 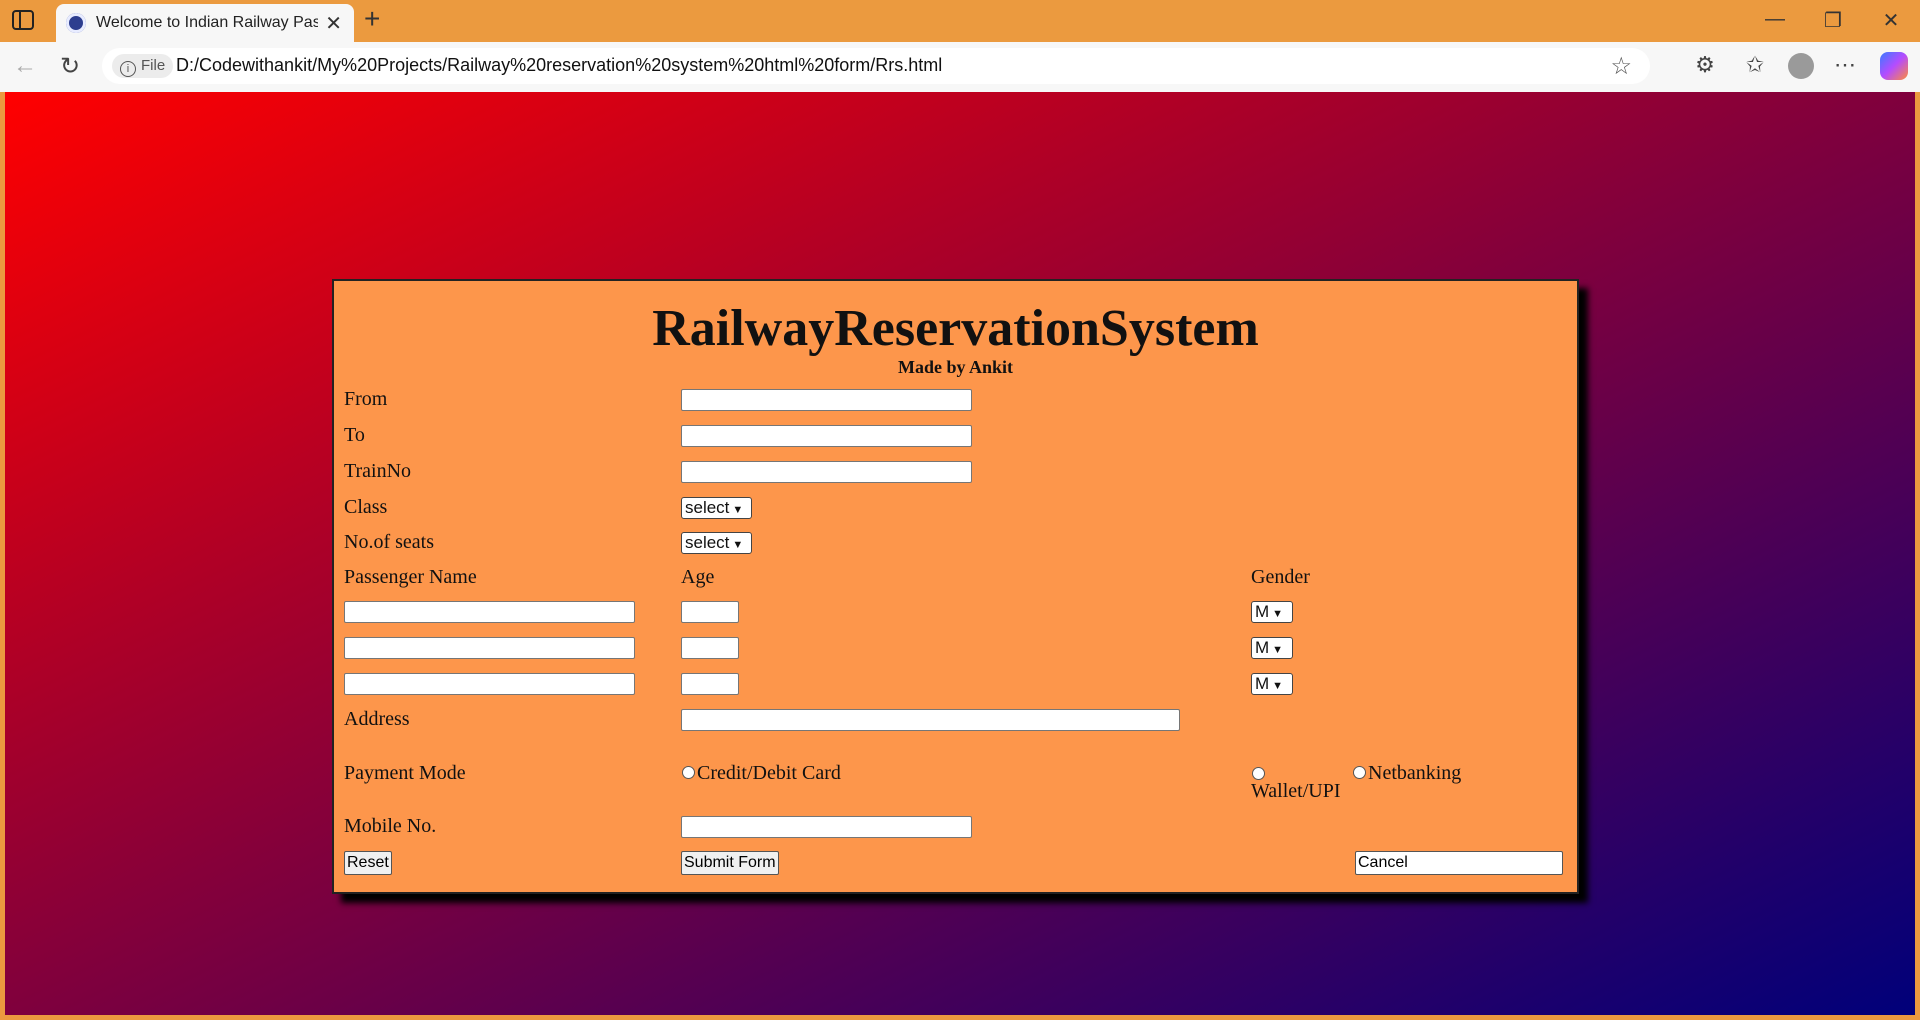 I want to click on file-chip-label: File, so click(x=153, y=65).